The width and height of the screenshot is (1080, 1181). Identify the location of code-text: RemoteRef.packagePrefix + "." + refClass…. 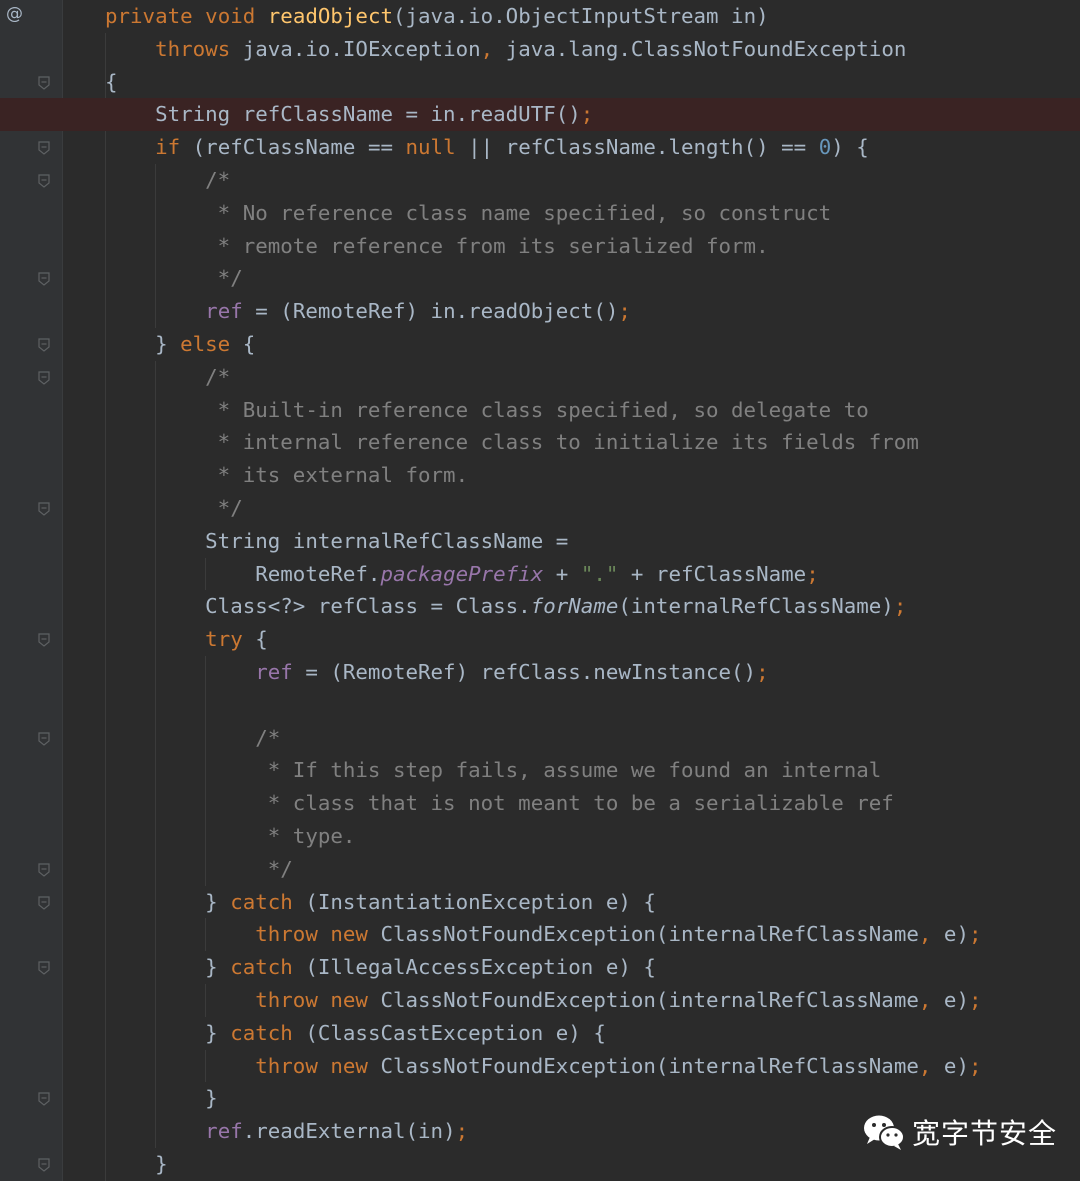
(462, 573).